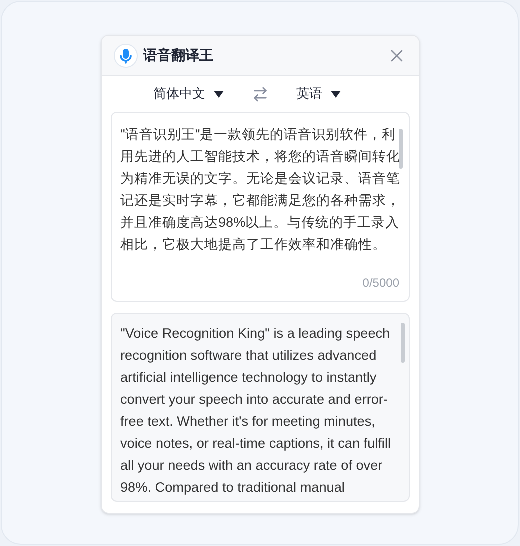 This screenshot has height=546, width=520. I want to click on microphone-logo-icon, so click(126, 56).